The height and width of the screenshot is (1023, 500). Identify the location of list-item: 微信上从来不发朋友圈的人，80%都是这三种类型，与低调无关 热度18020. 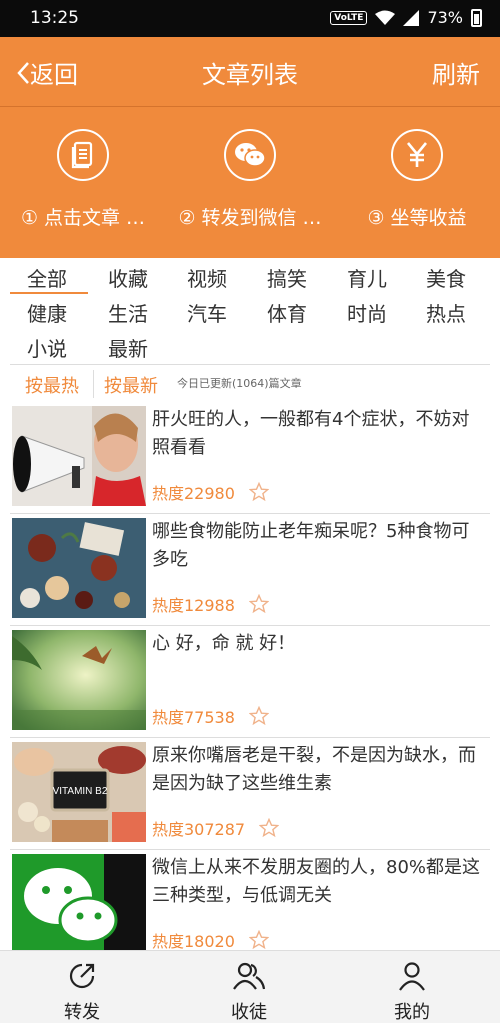
(250, 906).